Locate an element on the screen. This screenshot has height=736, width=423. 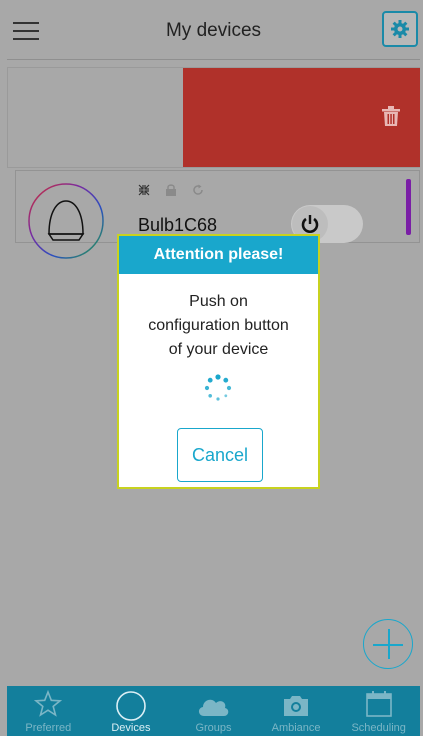
camera-icon is located at coordinates (296, 706).